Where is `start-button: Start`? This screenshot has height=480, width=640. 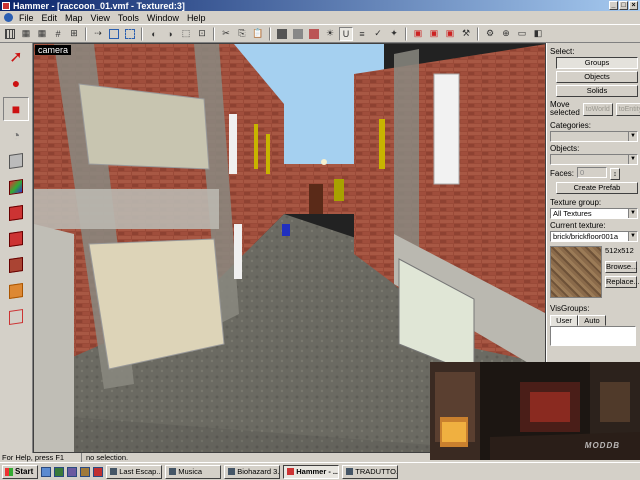 start-button: Start is located at coordinates (20, 471).